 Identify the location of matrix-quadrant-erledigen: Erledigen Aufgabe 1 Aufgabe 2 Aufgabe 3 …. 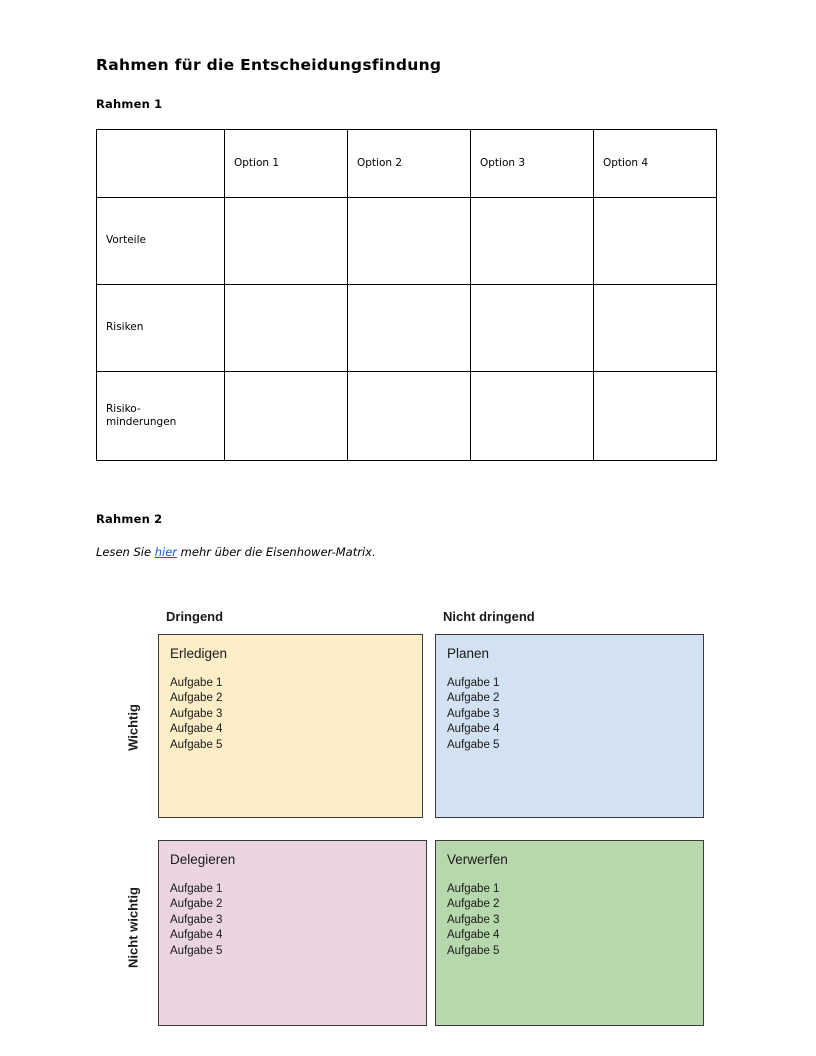
(290, 726).